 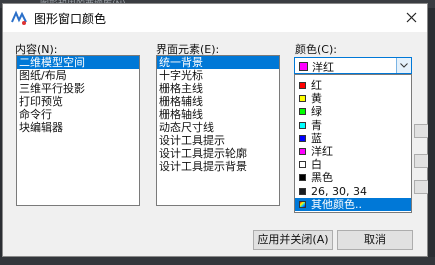 I want to click on color-option-label: 蓝, so click(x=316, y=138).